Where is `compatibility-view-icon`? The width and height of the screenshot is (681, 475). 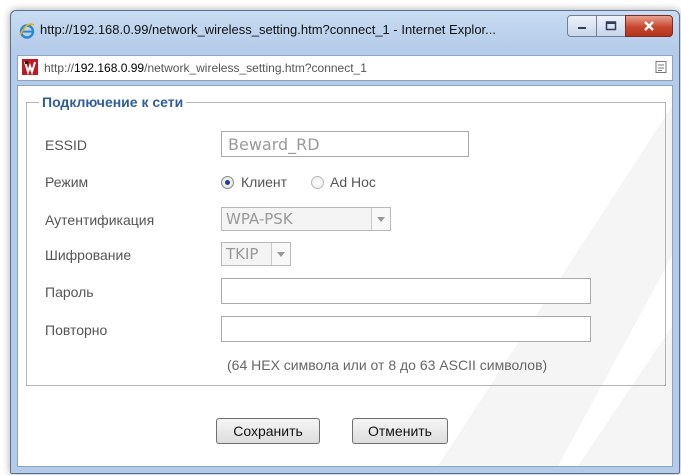
compatibility-view-icon is located at coordinates (661, 67).